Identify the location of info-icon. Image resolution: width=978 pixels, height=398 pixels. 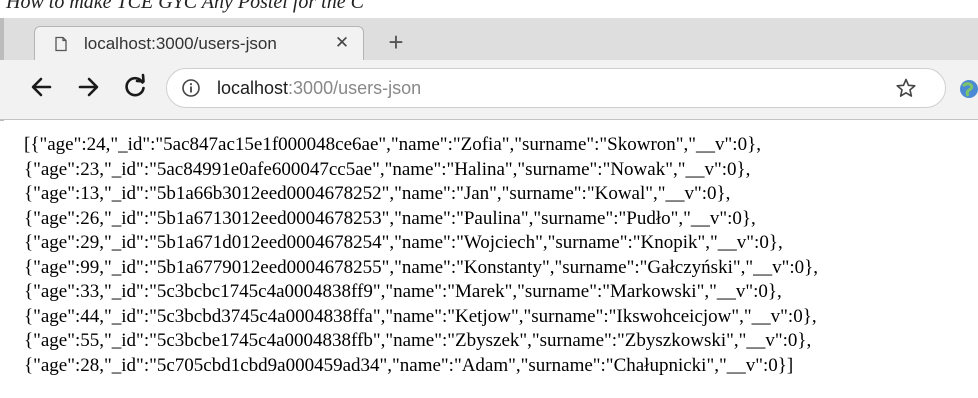
(191, 88).